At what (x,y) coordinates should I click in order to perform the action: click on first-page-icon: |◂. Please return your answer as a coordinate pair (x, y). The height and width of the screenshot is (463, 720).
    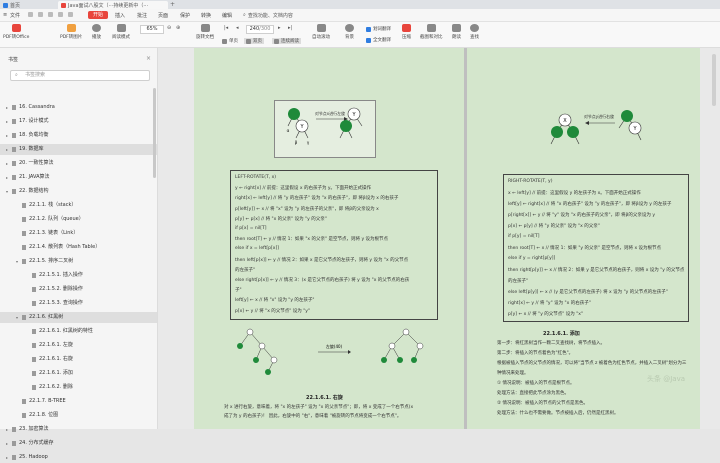
    Looking at the image, I should click on (226, 28).